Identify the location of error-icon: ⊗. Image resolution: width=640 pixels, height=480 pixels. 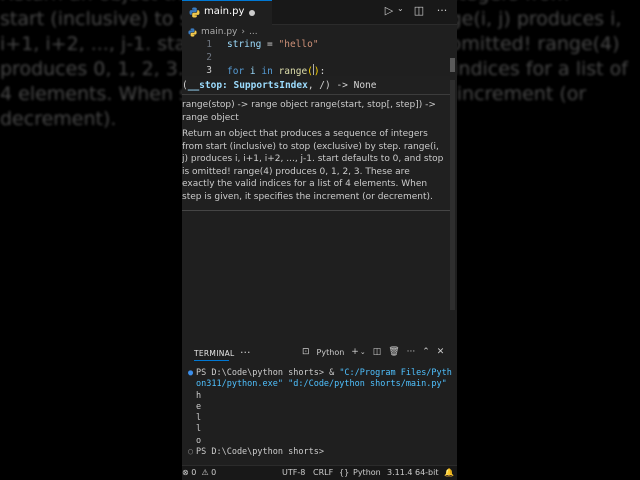
(185, 472).